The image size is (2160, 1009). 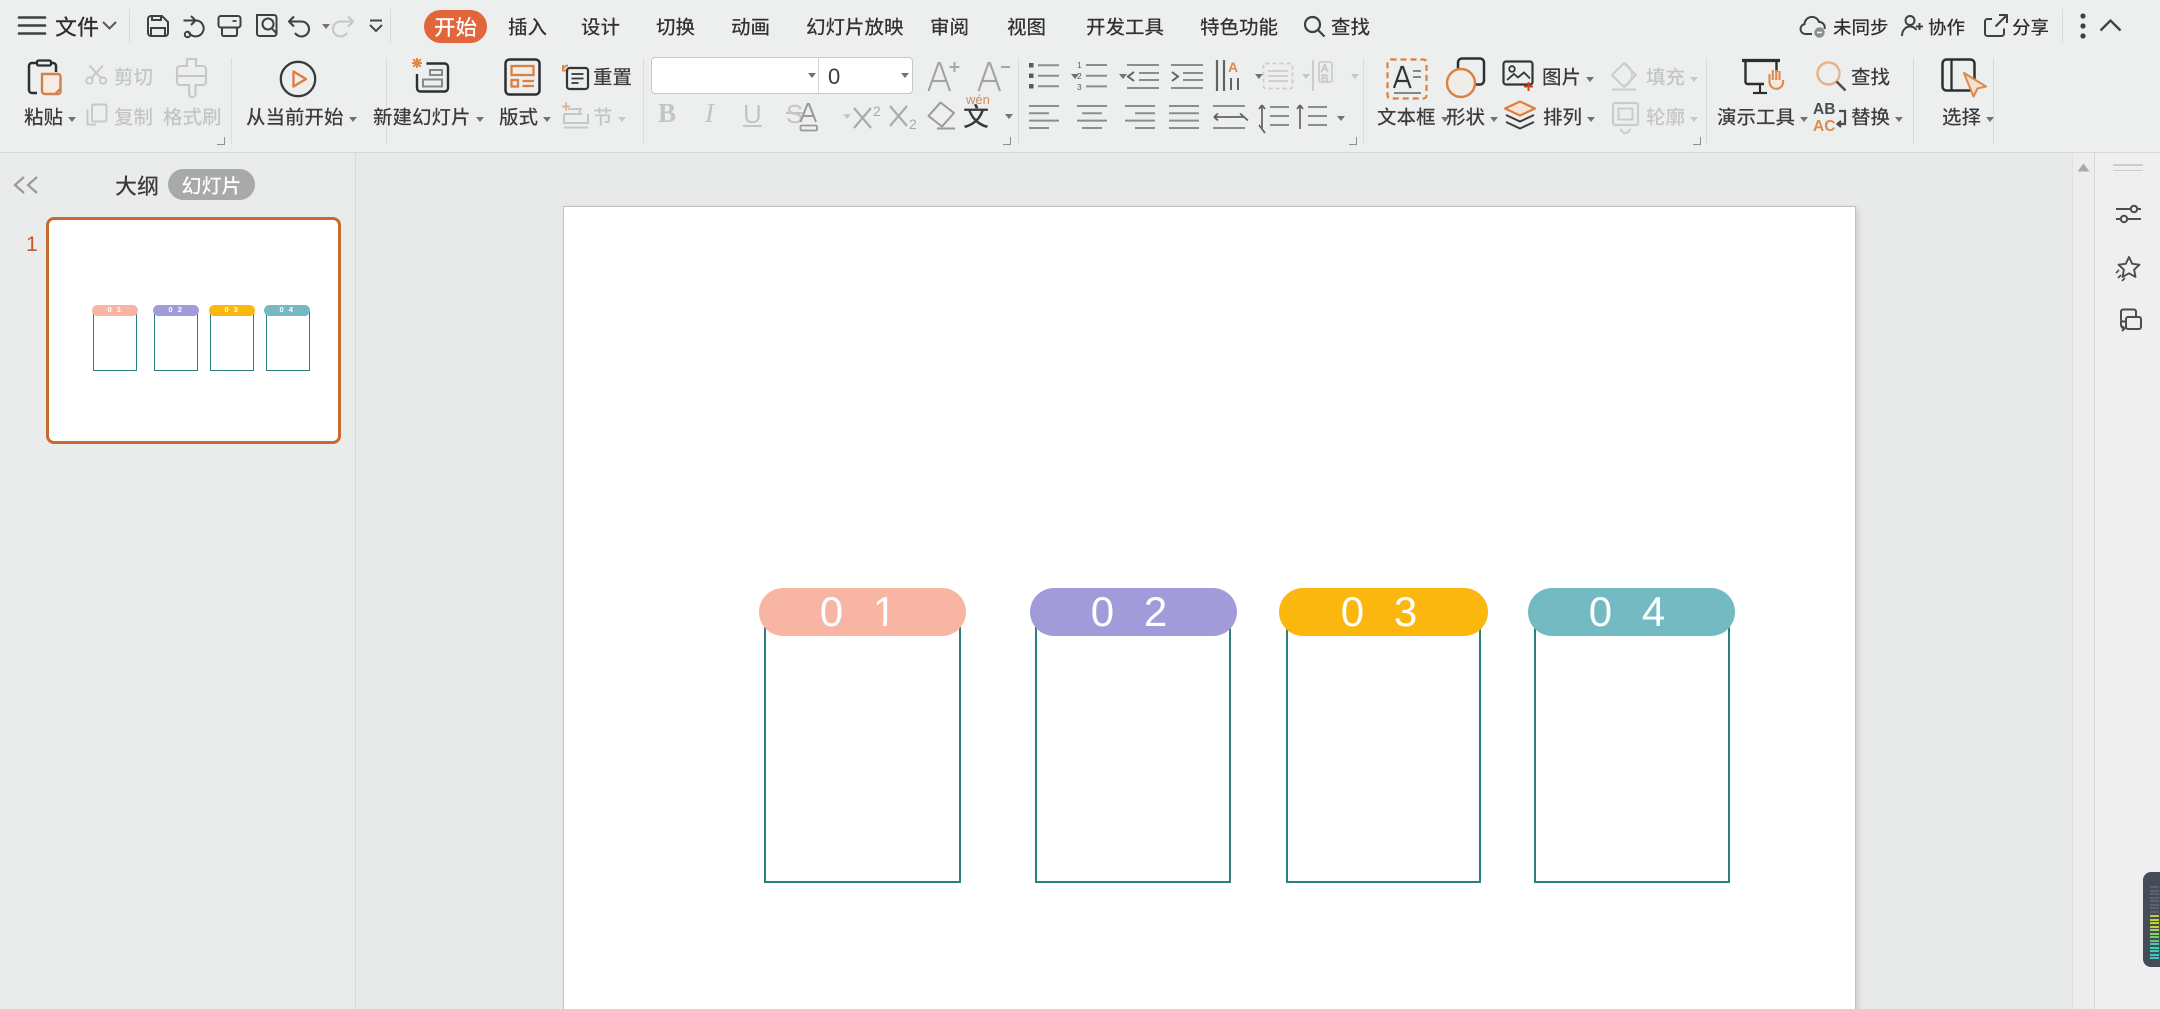 I want to click on svg-text: AC, so click(x=1824, y=126).